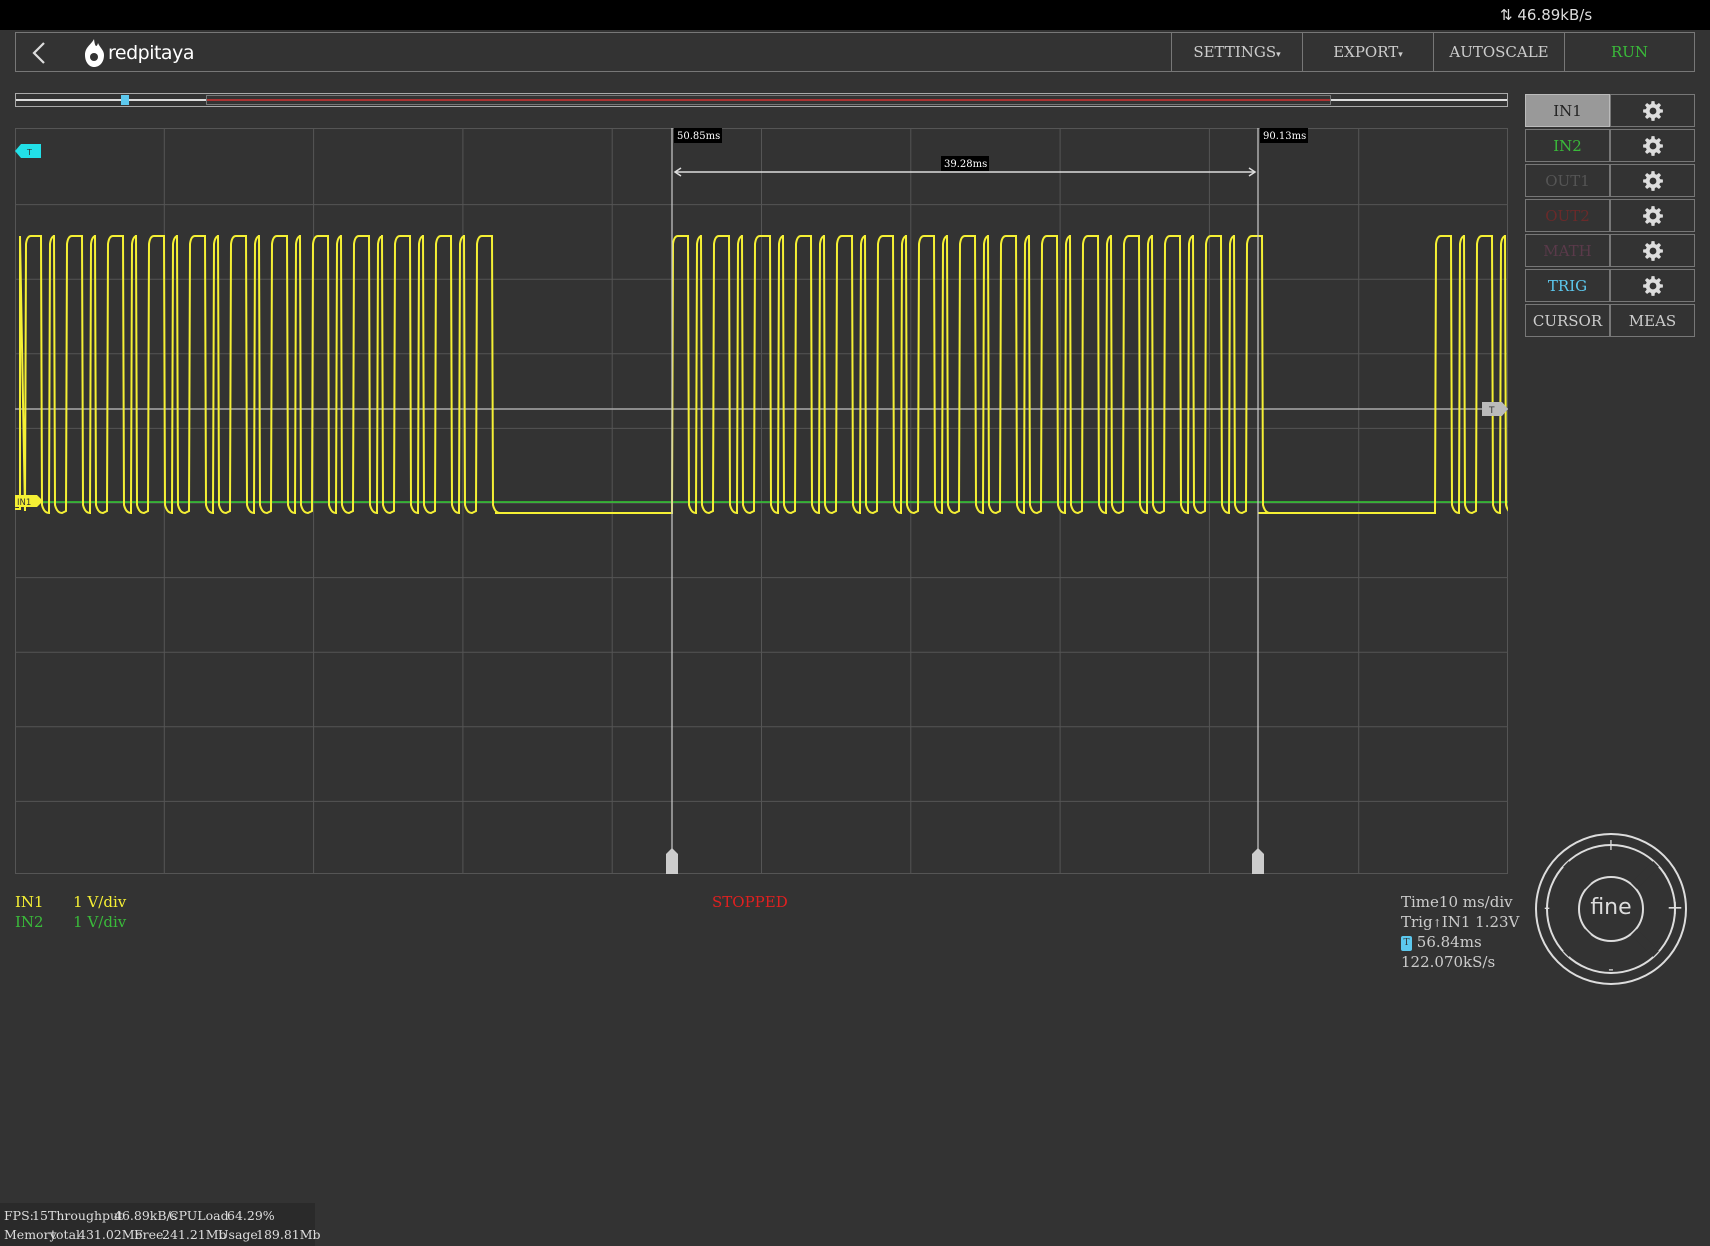  I want to click on cursor-2-handle, so click(1258, 861).